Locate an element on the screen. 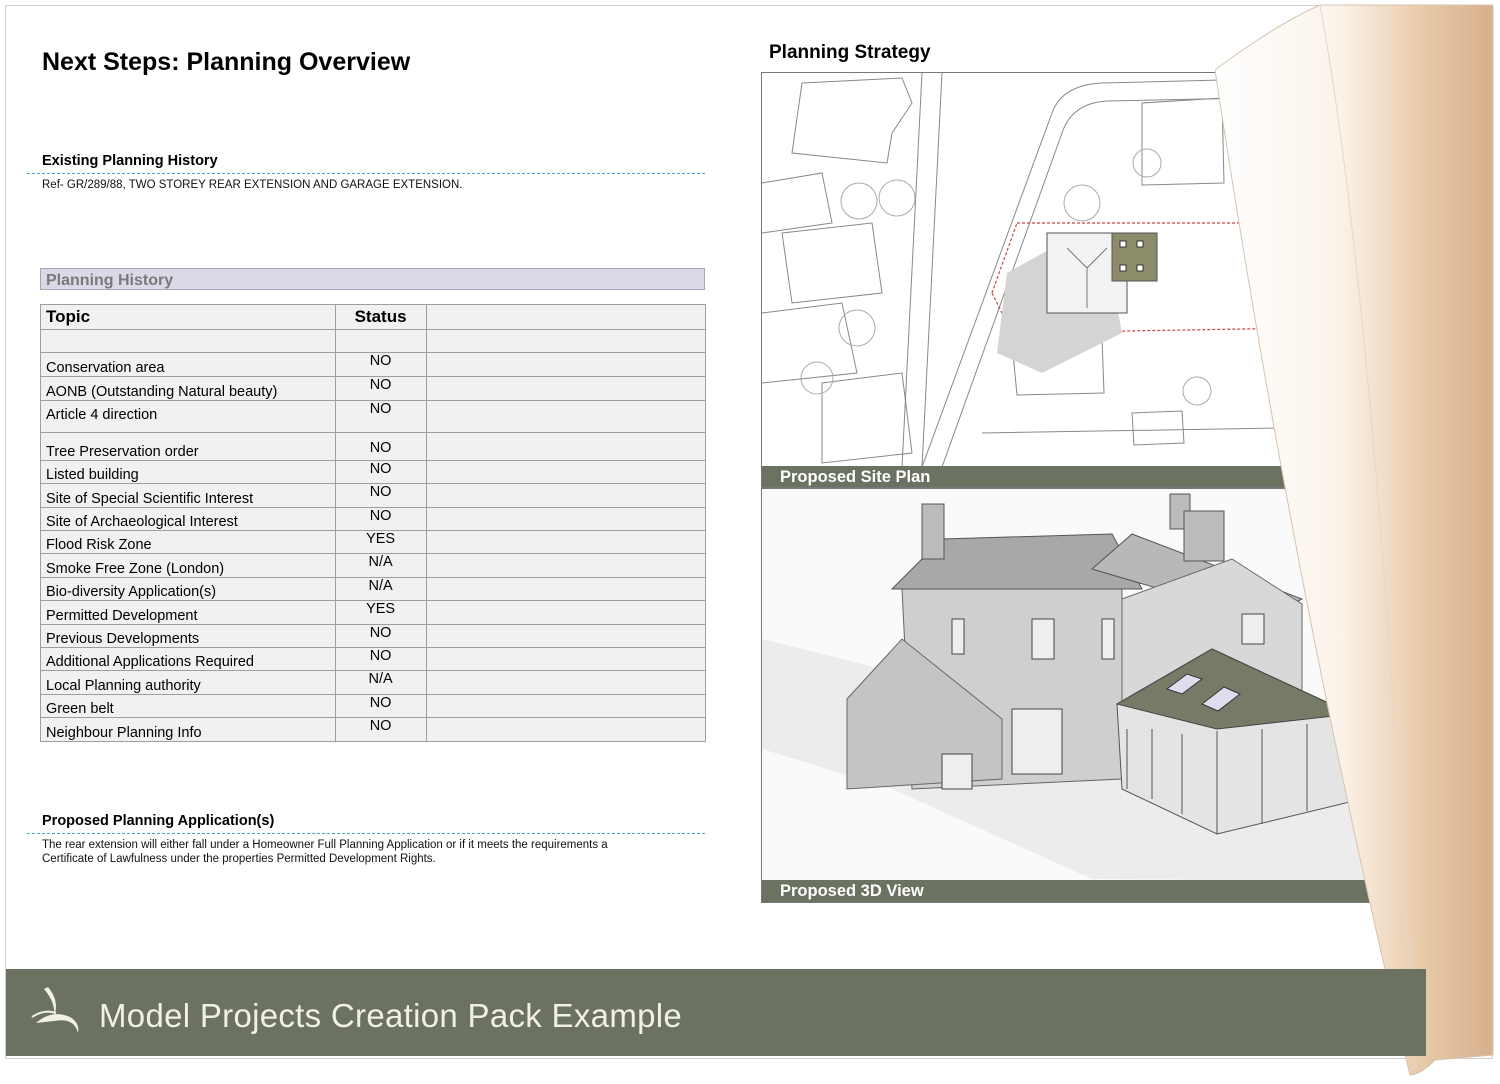 The image size is (1500, 1084). table-row: Additional Applications Required NO is located at coordinates (373, 659).